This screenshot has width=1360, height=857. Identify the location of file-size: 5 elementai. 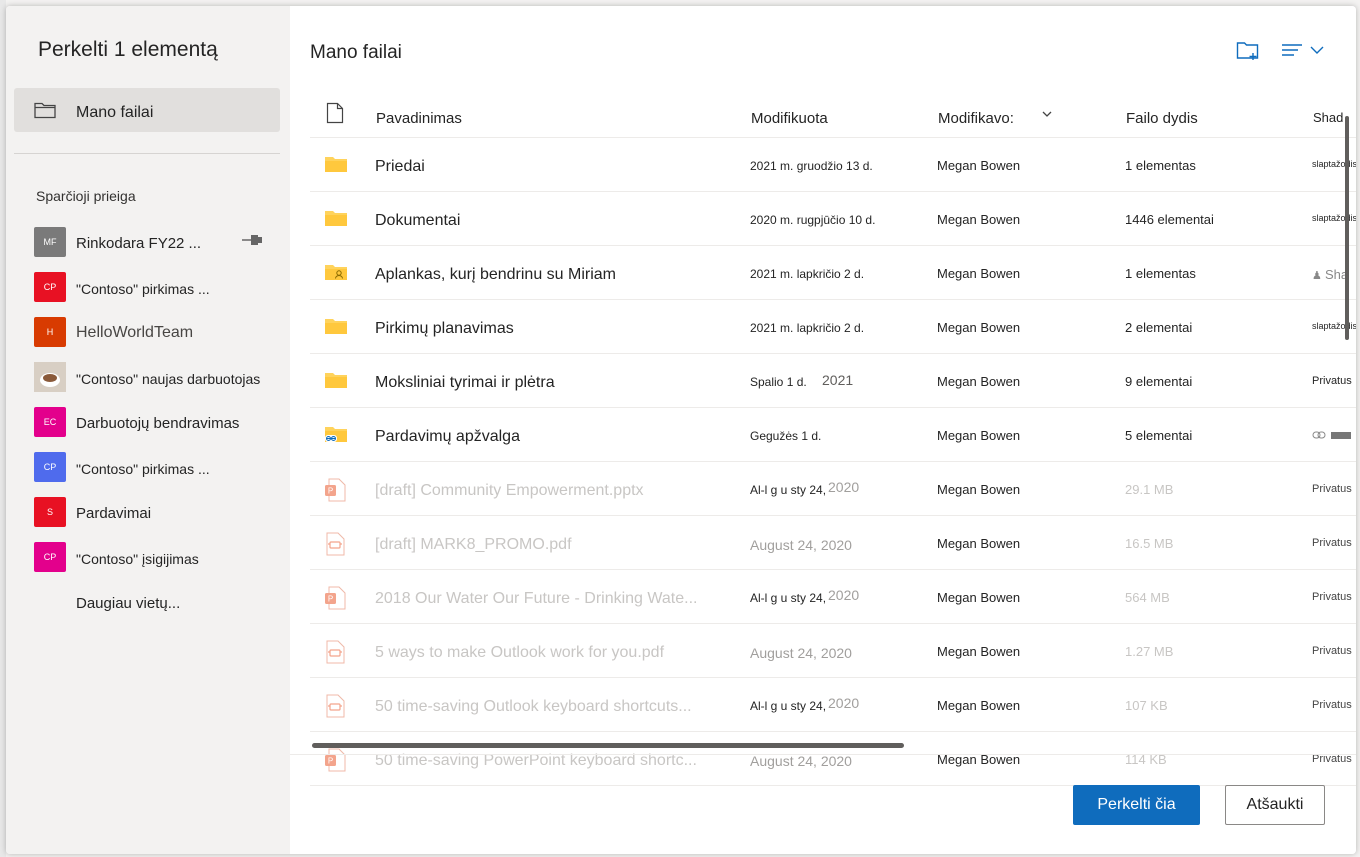
(1159, 435).